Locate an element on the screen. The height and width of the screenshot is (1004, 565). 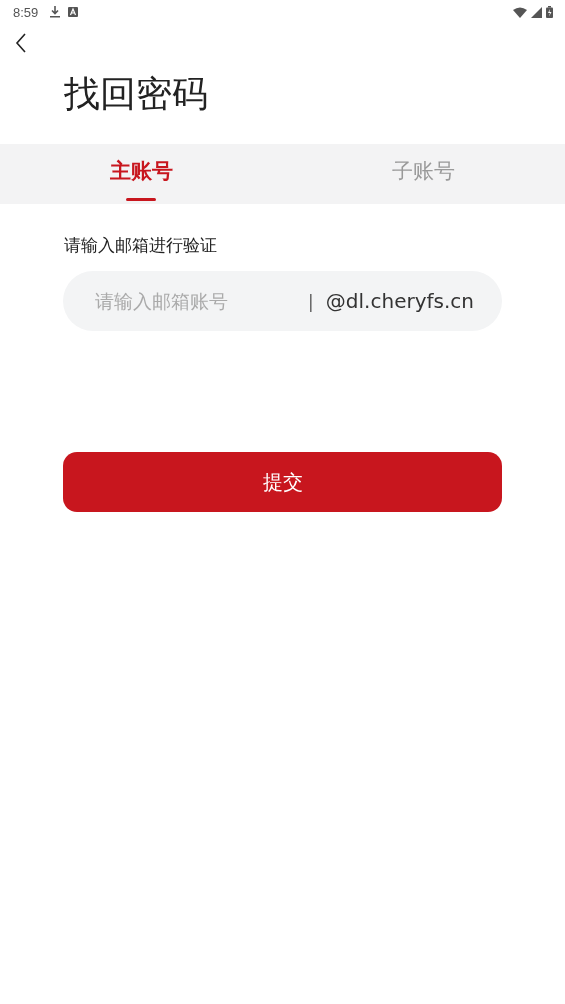
tab: 主账号 is located at coordinates (141, 174).